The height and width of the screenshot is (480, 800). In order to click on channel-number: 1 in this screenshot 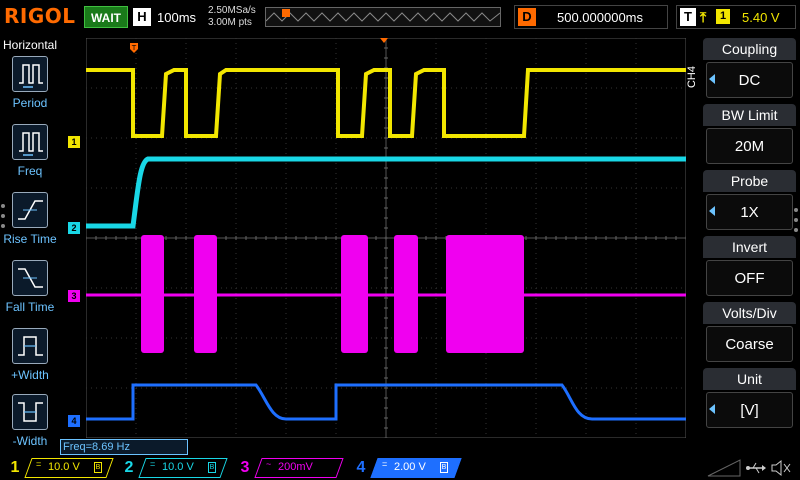, I will do `click(15, 467)`.